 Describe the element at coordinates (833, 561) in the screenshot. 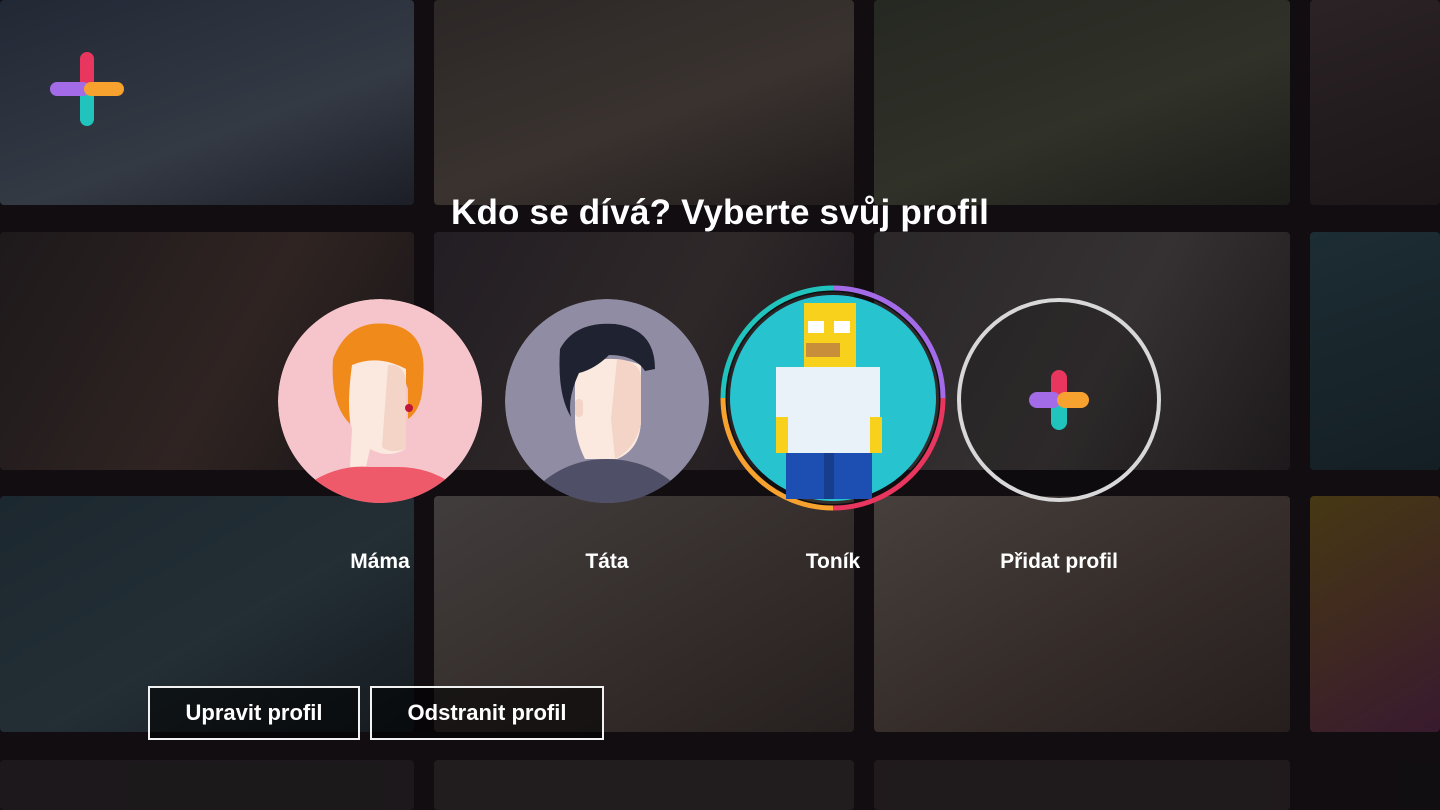

I see `profile-name-tonik: Toník` at that location.